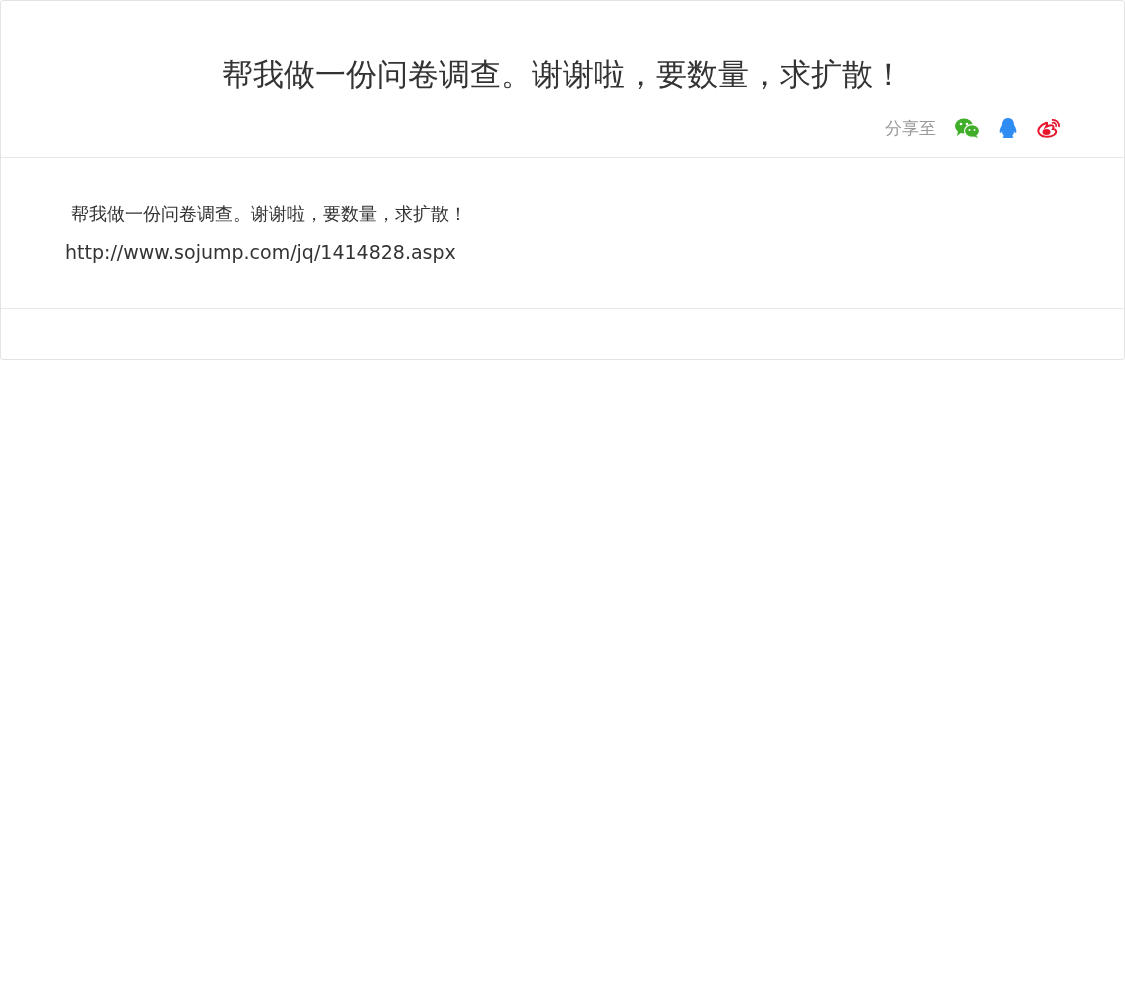  I want to click on penguin-icon, so click(1008, 128).